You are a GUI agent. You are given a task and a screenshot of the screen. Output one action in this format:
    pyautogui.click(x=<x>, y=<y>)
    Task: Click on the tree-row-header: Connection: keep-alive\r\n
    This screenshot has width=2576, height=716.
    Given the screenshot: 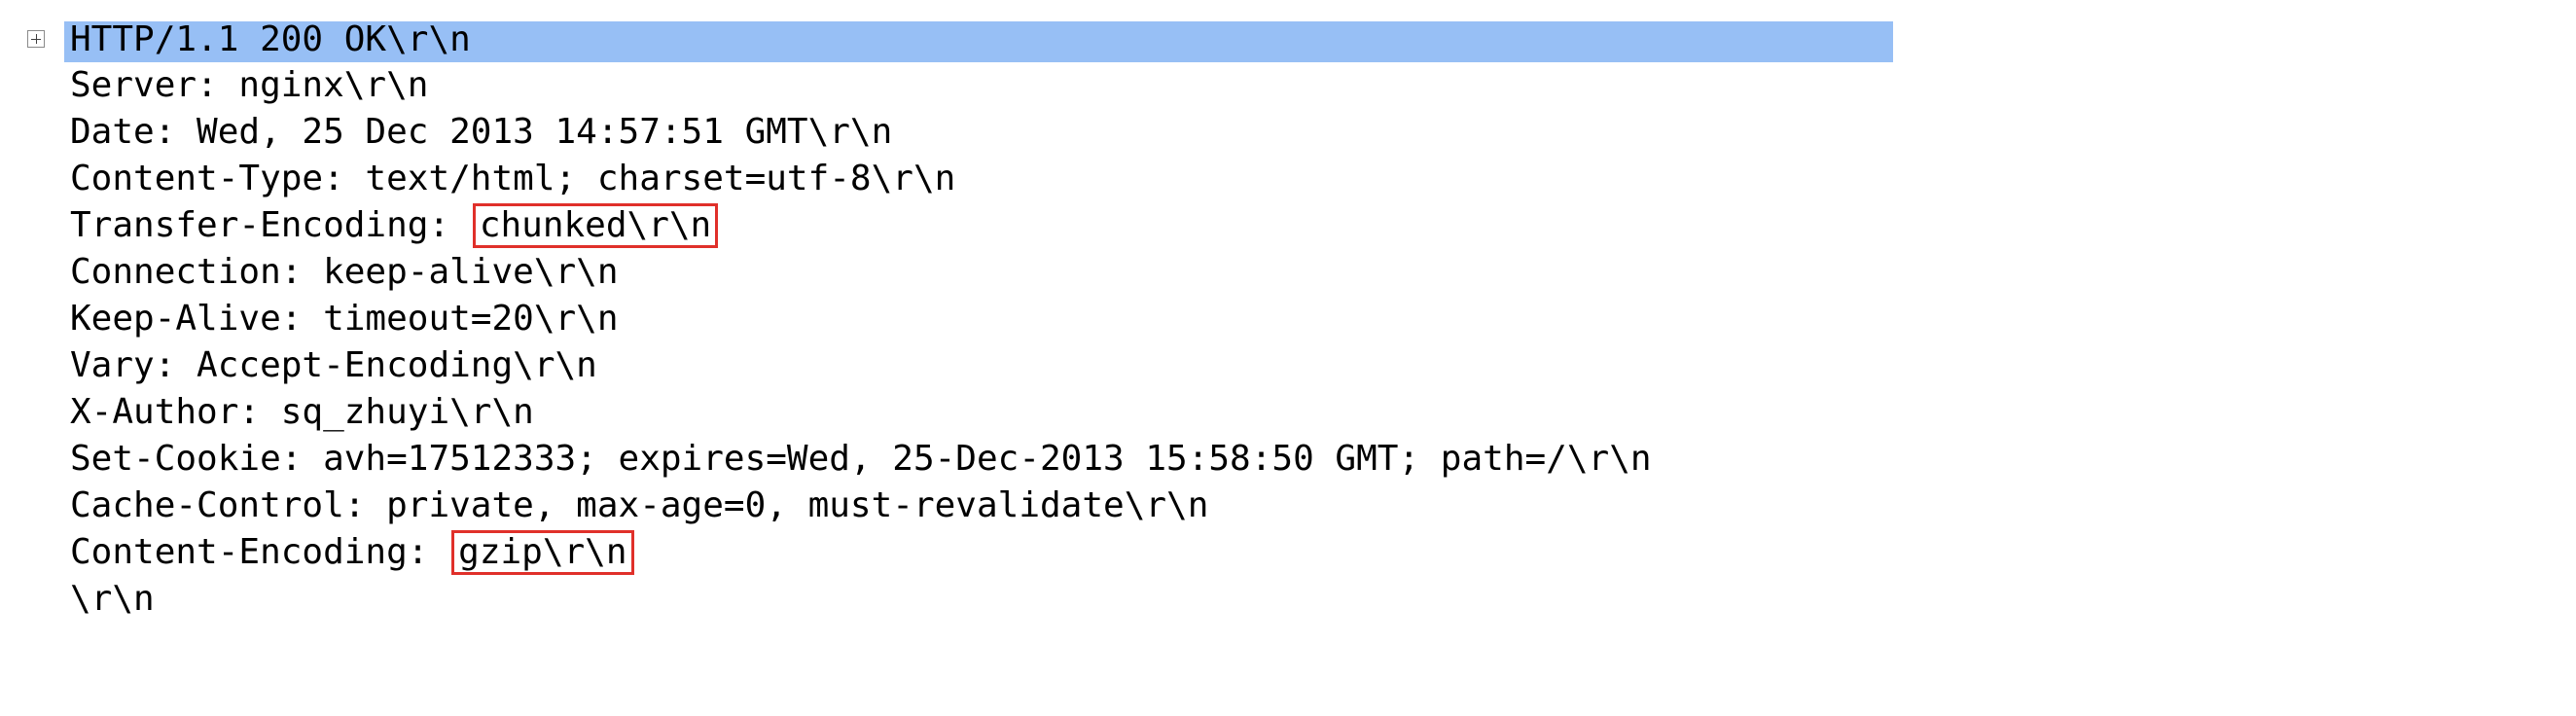 What is the action you would take?
    pyautogui.click(x=945, y=272)
    